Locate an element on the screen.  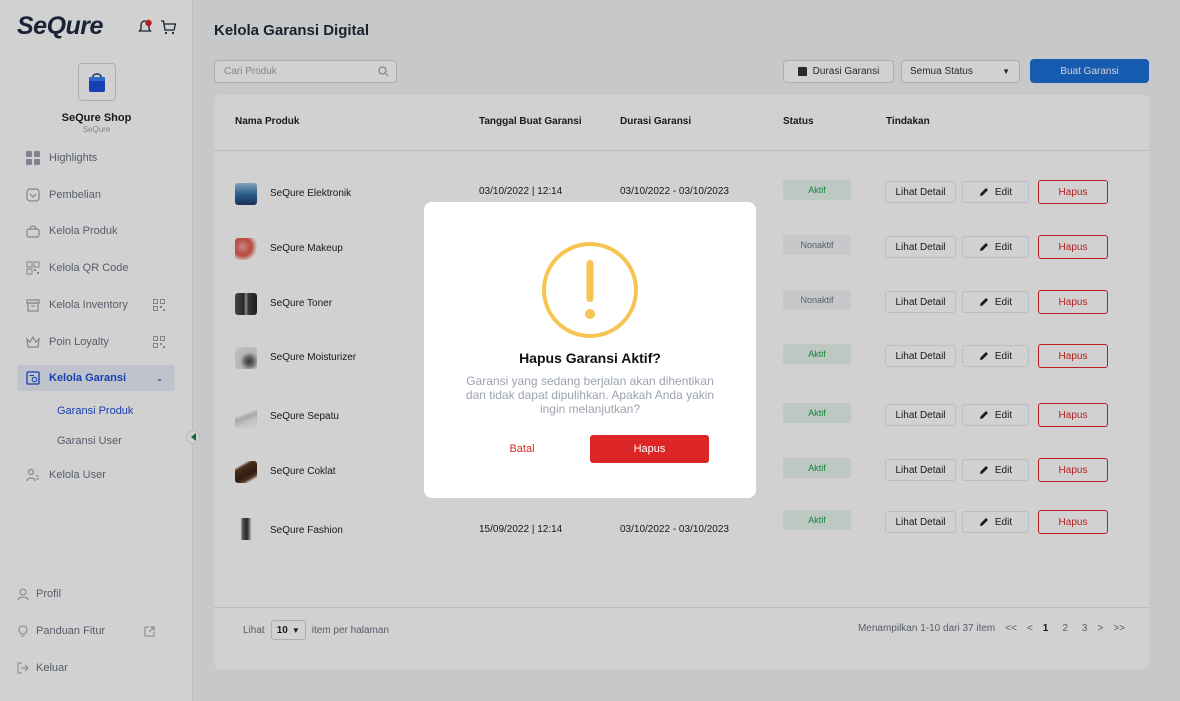
confirm-delete-button: Hapus is located at coordinates (649, 449).